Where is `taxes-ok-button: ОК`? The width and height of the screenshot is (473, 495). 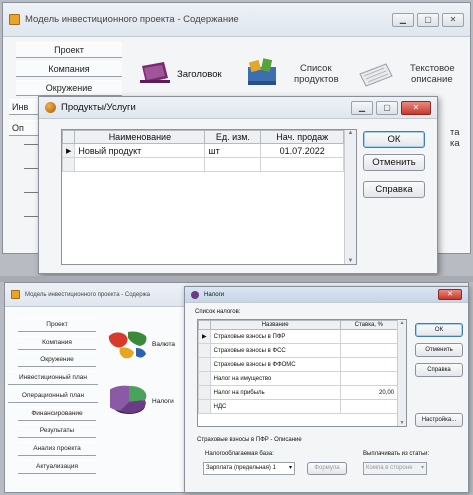
taxes-ok-button: ОК is located at coordinates (439, 330).